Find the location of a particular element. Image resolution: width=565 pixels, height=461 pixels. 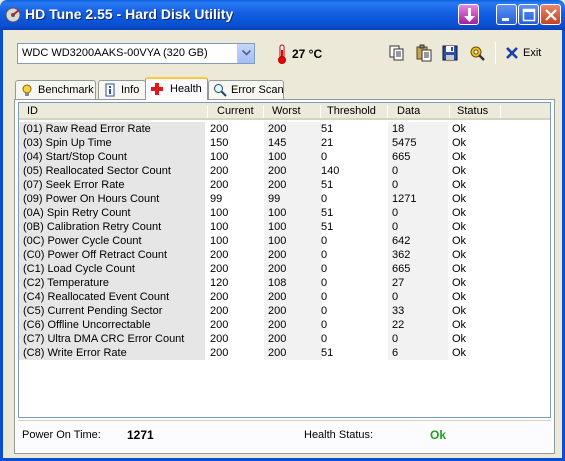

maximize-button is located at coordinates (528, 14).